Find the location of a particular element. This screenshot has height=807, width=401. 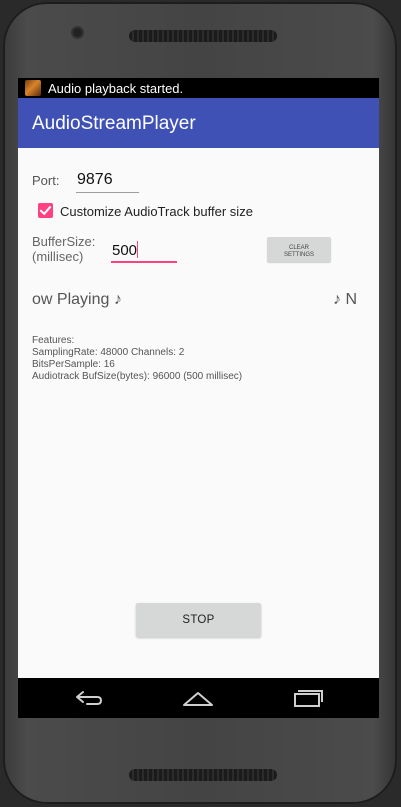

port-label: Port: is located at coordinates (46, 180).